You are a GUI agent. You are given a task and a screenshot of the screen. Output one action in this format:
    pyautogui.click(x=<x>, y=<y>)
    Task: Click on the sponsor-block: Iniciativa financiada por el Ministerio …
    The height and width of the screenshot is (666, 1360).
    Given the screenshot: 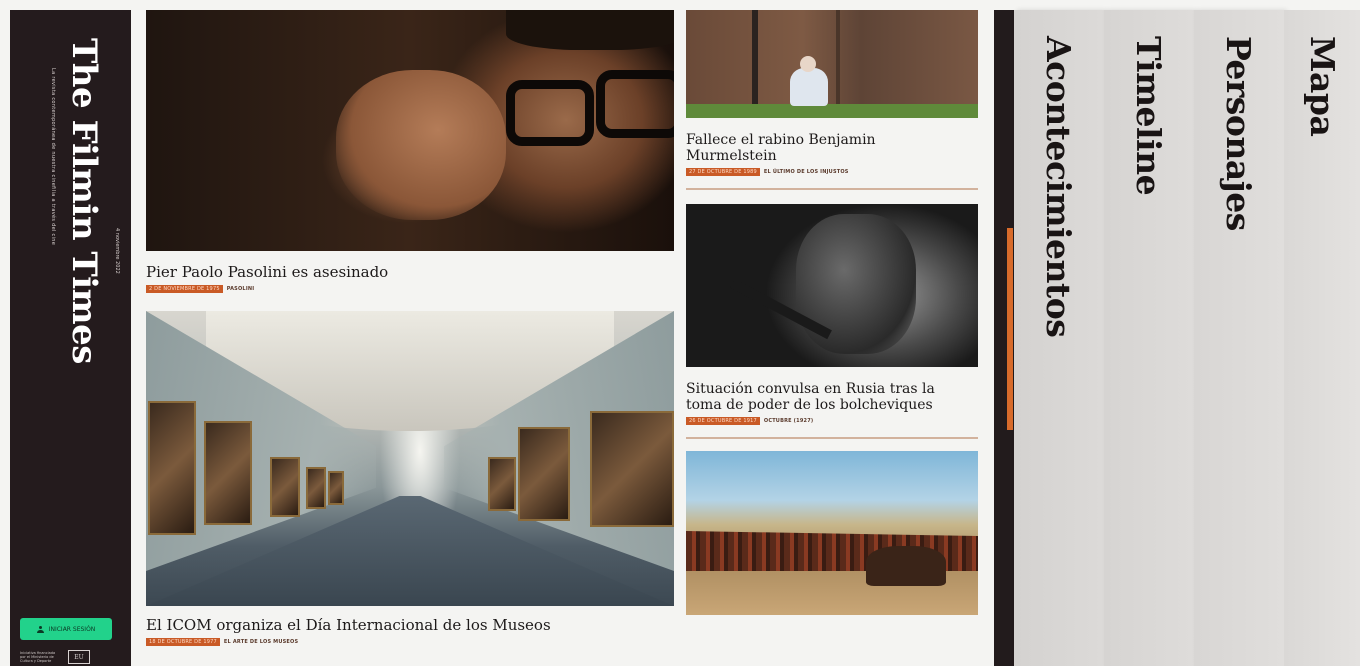 What is the action you would take?
    pyautogui.click(x=55, y=657)
    